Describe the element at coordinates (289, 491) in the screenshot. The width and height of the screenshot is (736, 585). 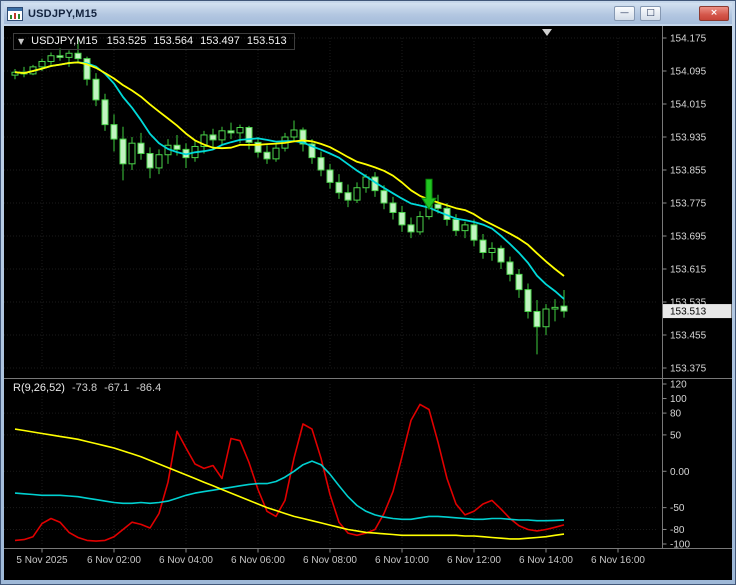
I see `indicator-mid-line` at that location.